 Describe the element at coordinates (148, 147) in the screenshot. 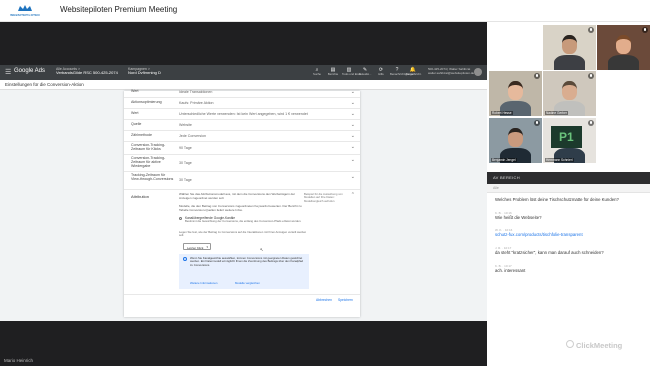

I see `row-label: Conversion-Tracking-Zeitraum für Klicks` at that location.